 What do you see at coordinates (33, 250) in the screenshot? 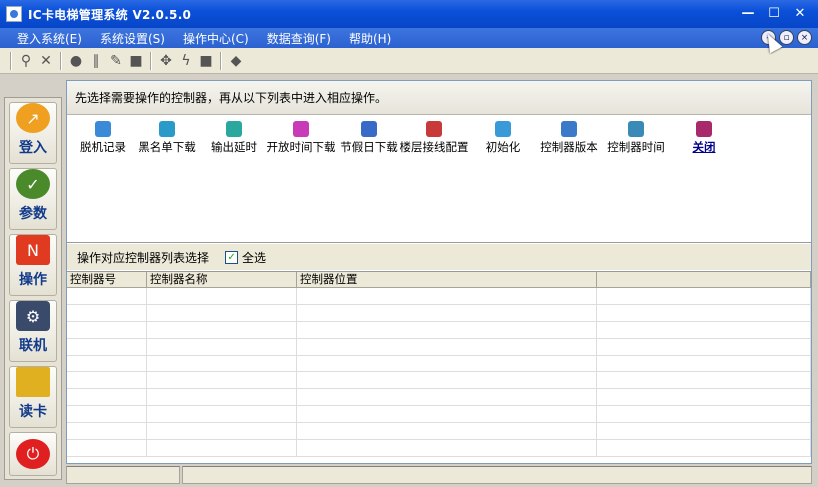
I see `new-icon: N` at bounding box center [33, 250].